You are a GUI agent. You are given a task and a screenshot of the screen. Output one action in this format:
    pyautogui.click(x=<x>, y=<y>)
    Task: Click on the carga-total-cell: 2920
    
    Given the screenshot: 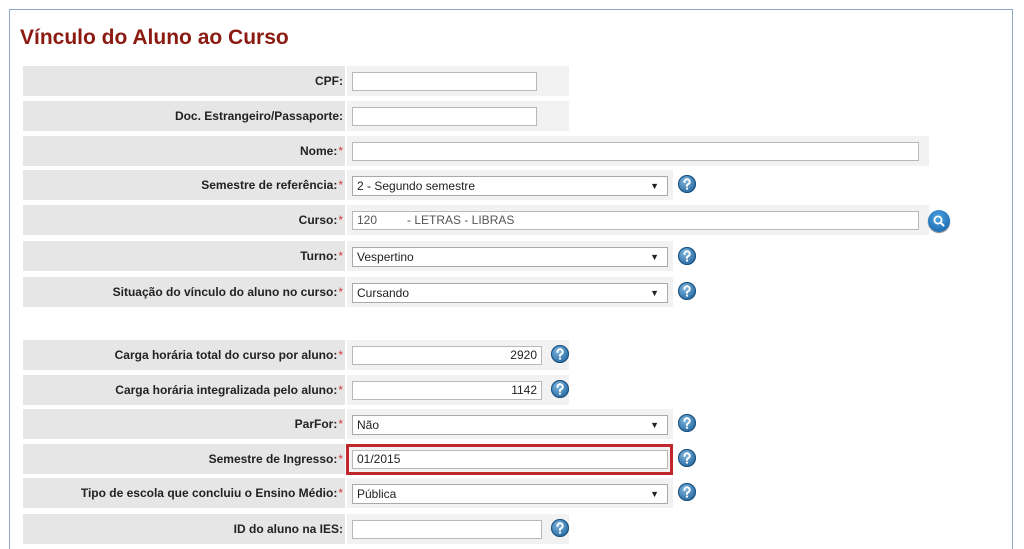 What is the action you would take?
    pyautogui.click(x=458, y=355)
    